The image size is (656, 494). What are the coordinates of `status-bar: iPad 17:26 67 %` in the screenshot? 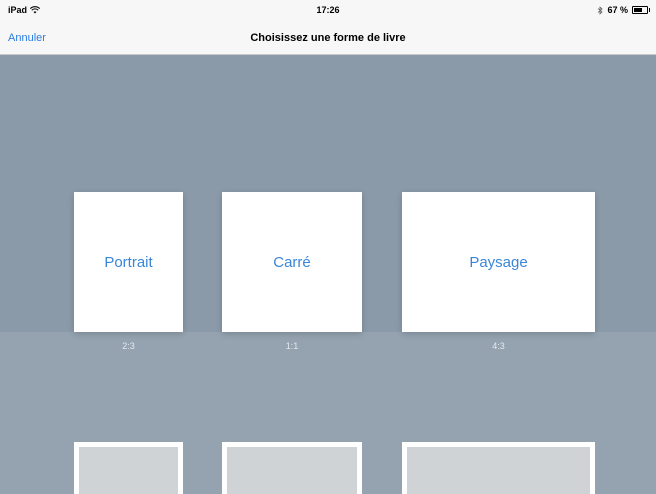 It's located at (328, 10).